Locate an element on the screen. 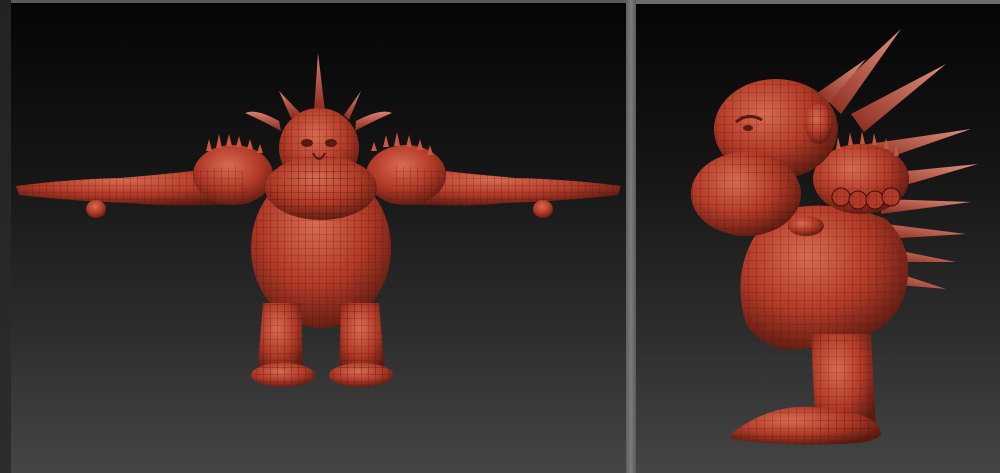 The width and height of the screenshot is (1000, 473). left-panel-edge is located at coordinates (5, 236).